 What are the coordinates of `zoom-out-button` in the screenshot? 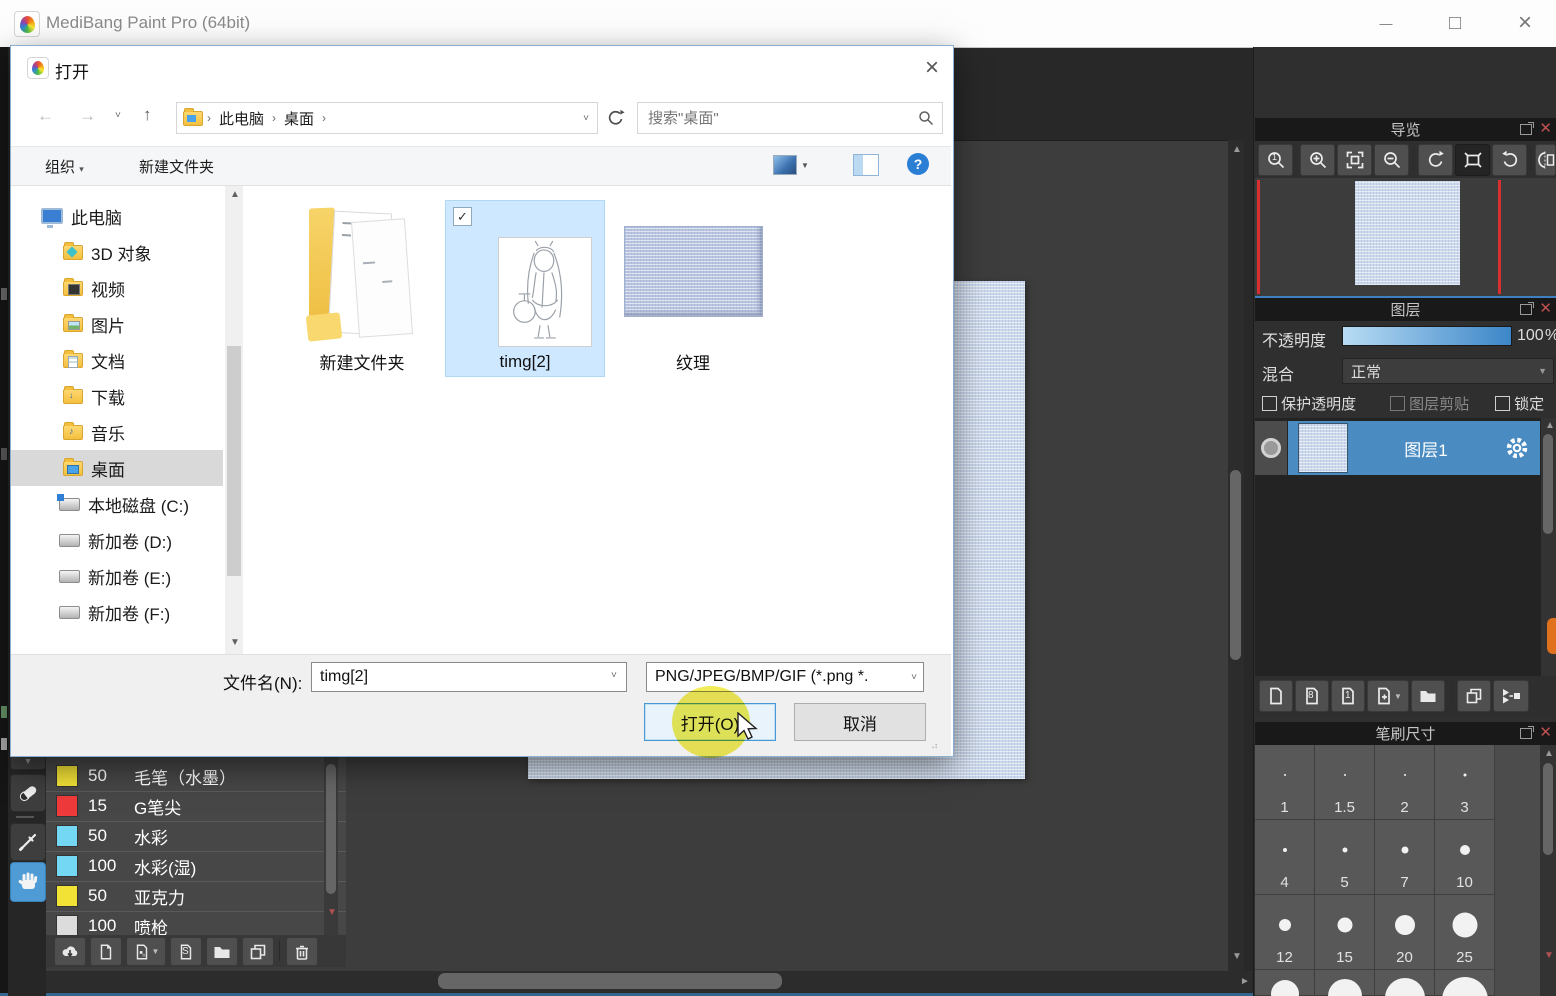 It's located at (1391, 160).